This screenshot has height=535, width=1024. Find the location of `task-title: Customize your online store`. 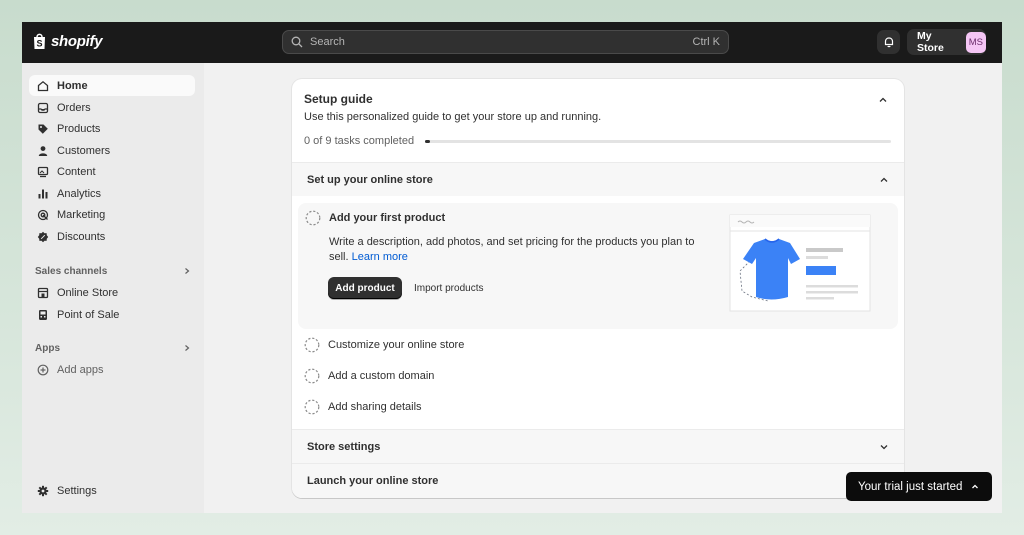

task-title: Customize your online store is located at coordinates (396, 345).